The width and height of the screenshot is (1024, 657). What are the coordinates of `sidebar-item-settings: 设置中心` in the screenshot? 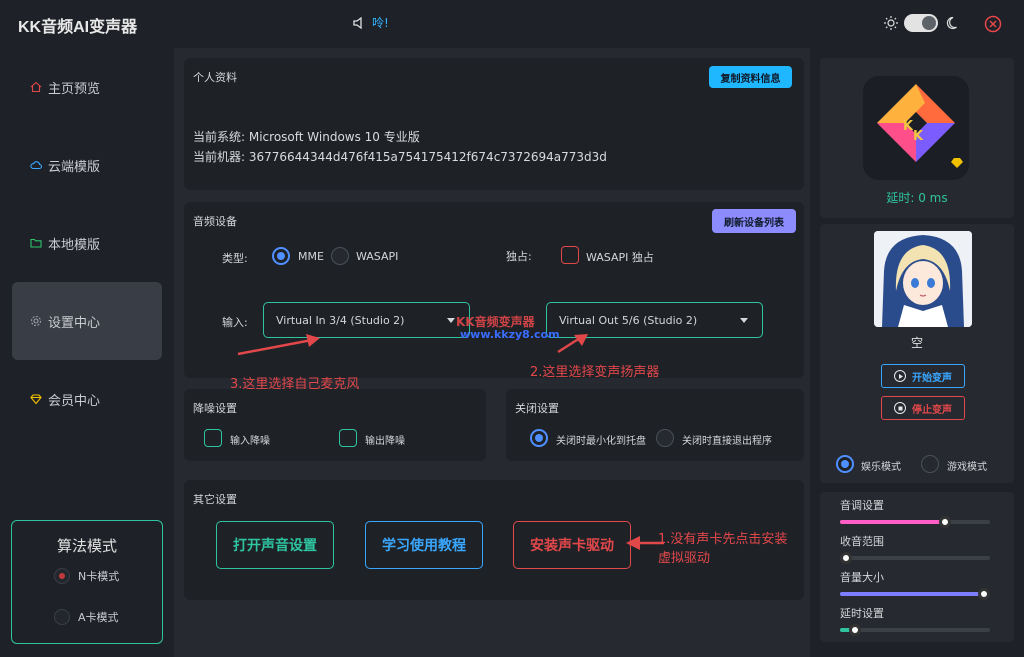 It's located at (87, 321).